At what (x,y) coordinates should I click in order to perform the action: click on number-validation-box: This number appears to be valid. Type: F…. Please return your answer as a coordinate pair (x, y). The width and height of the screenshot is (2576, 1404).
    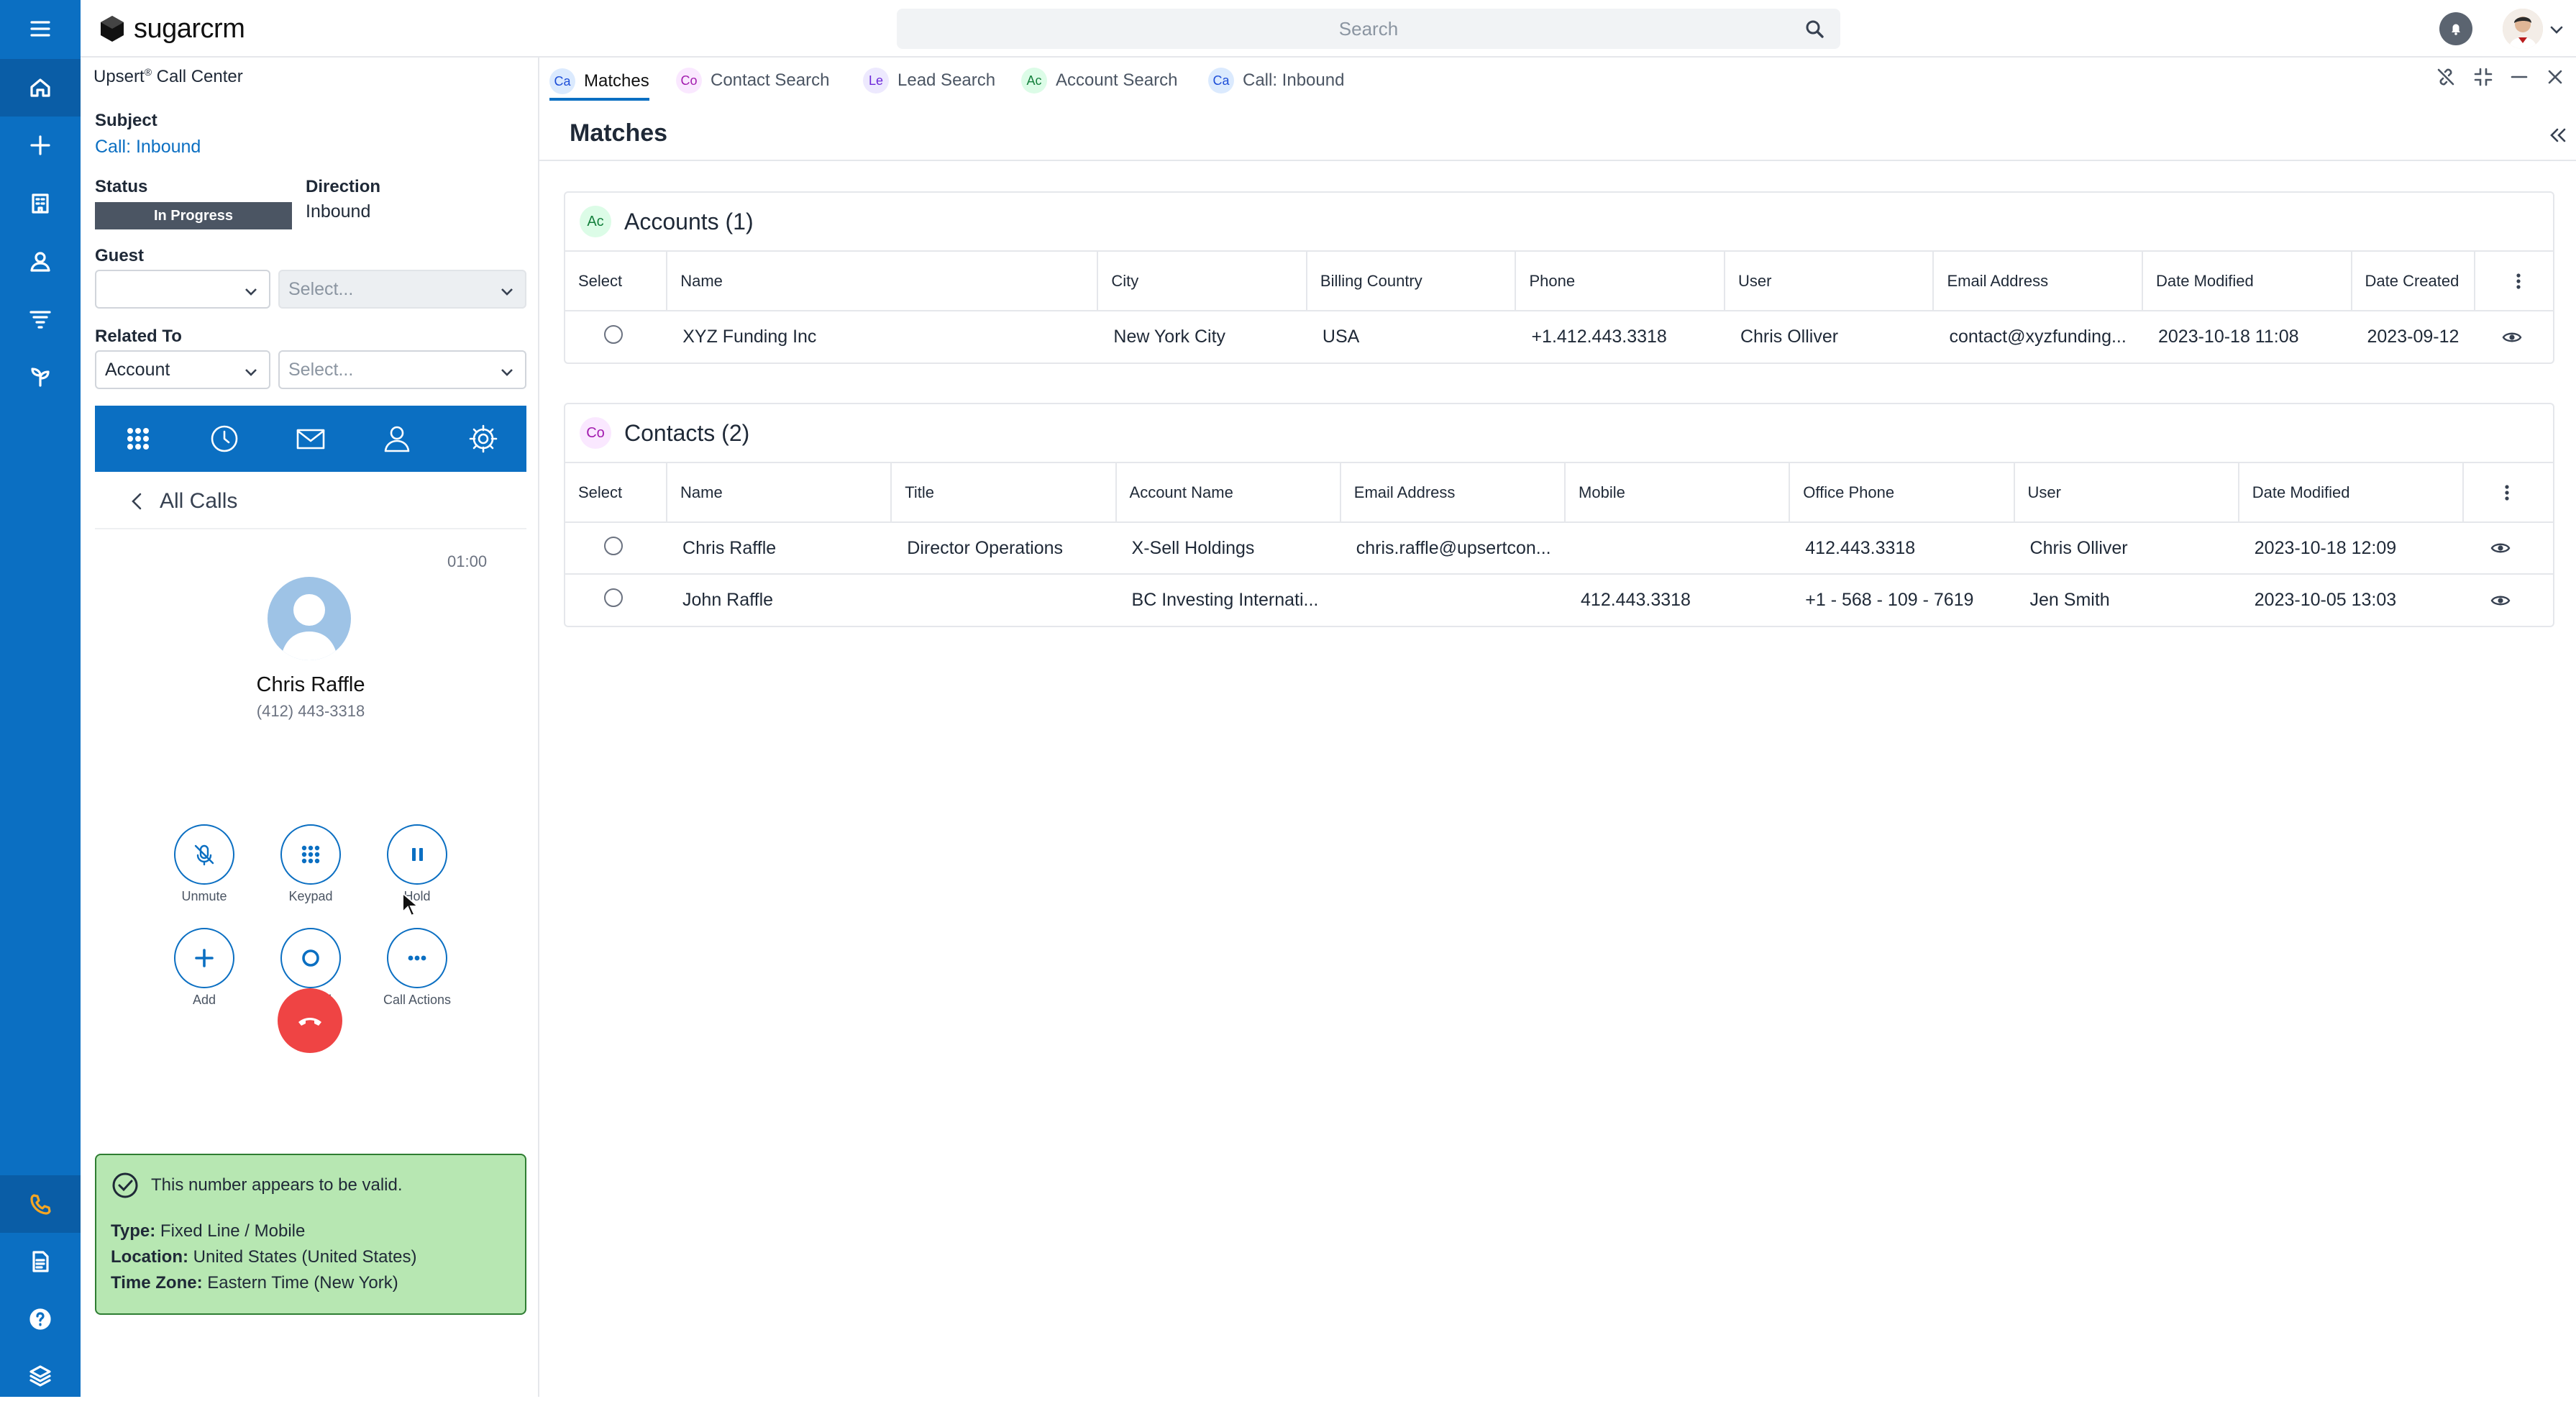
    Looking at the image, I should click on (310, 1234).